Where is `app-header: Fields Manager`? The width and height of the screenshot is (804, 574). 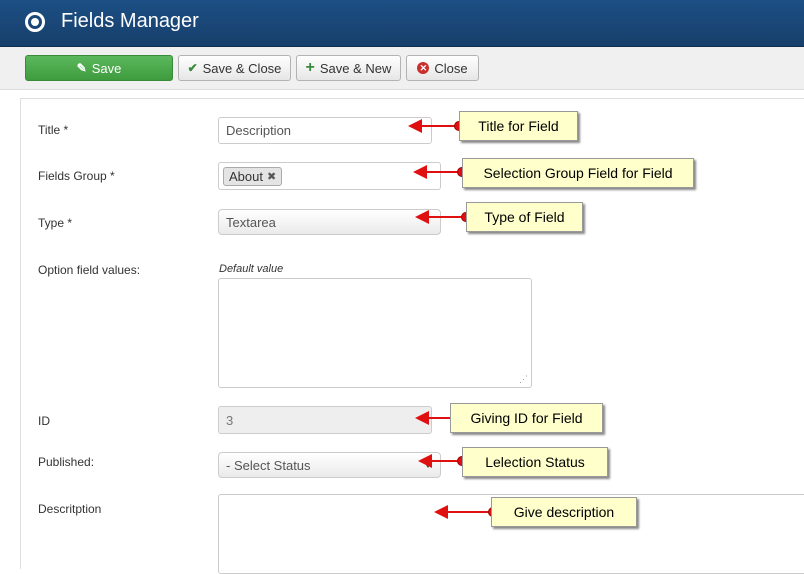 app-header: Fields Manager is located at coordinates (402, 23).